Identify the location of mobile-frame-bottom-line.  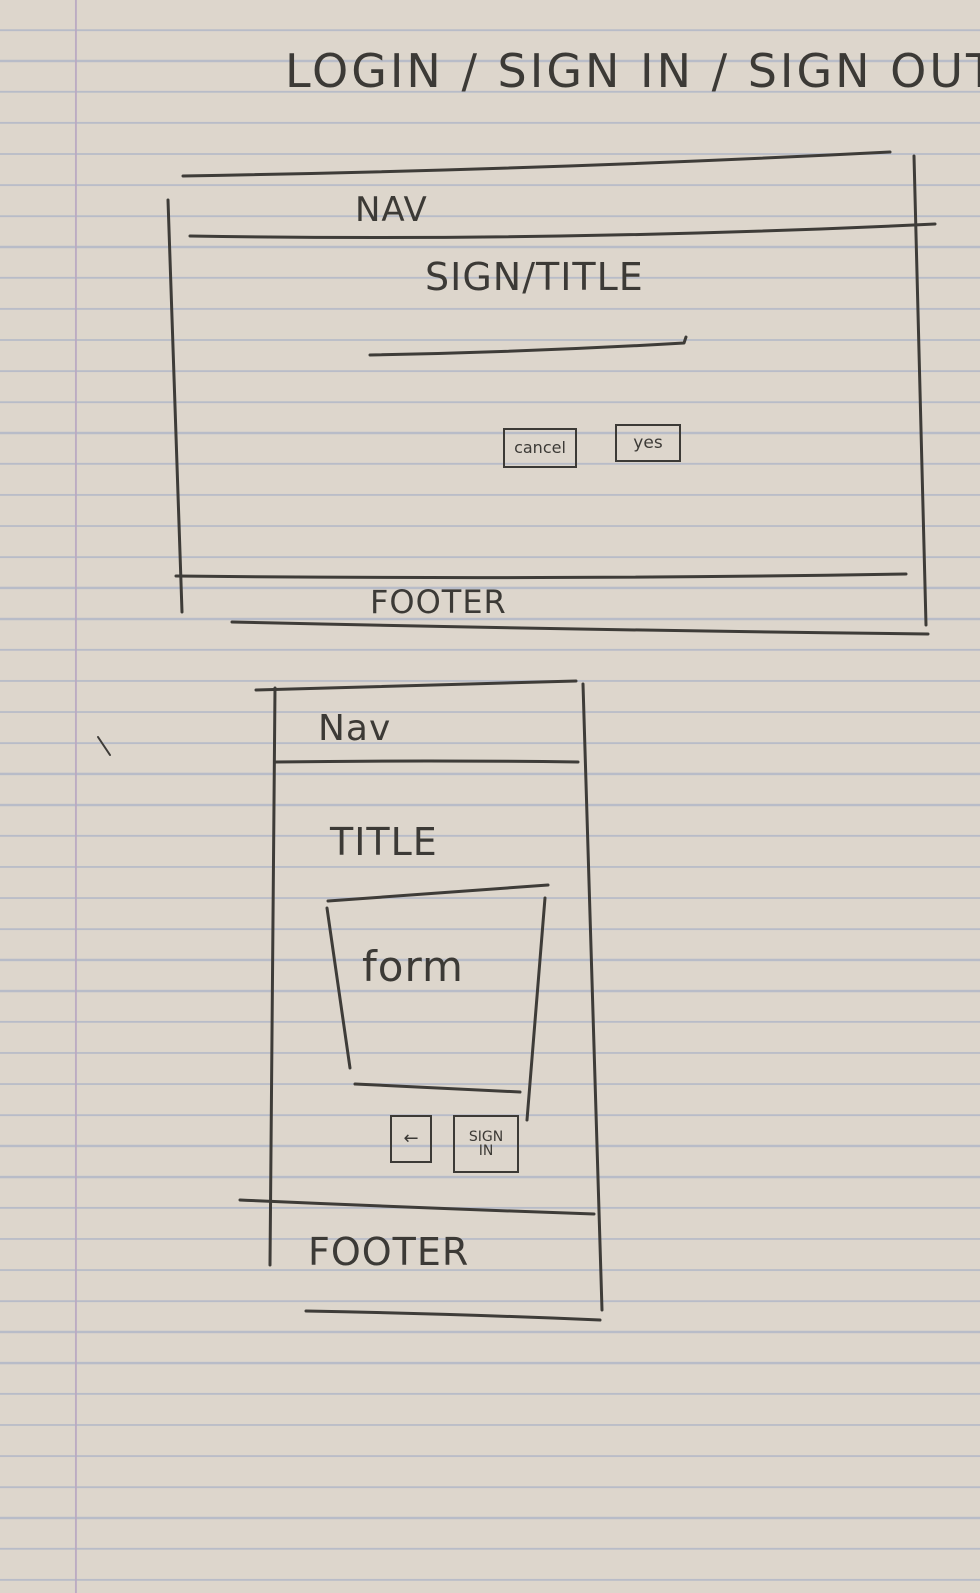
(453, 1315).